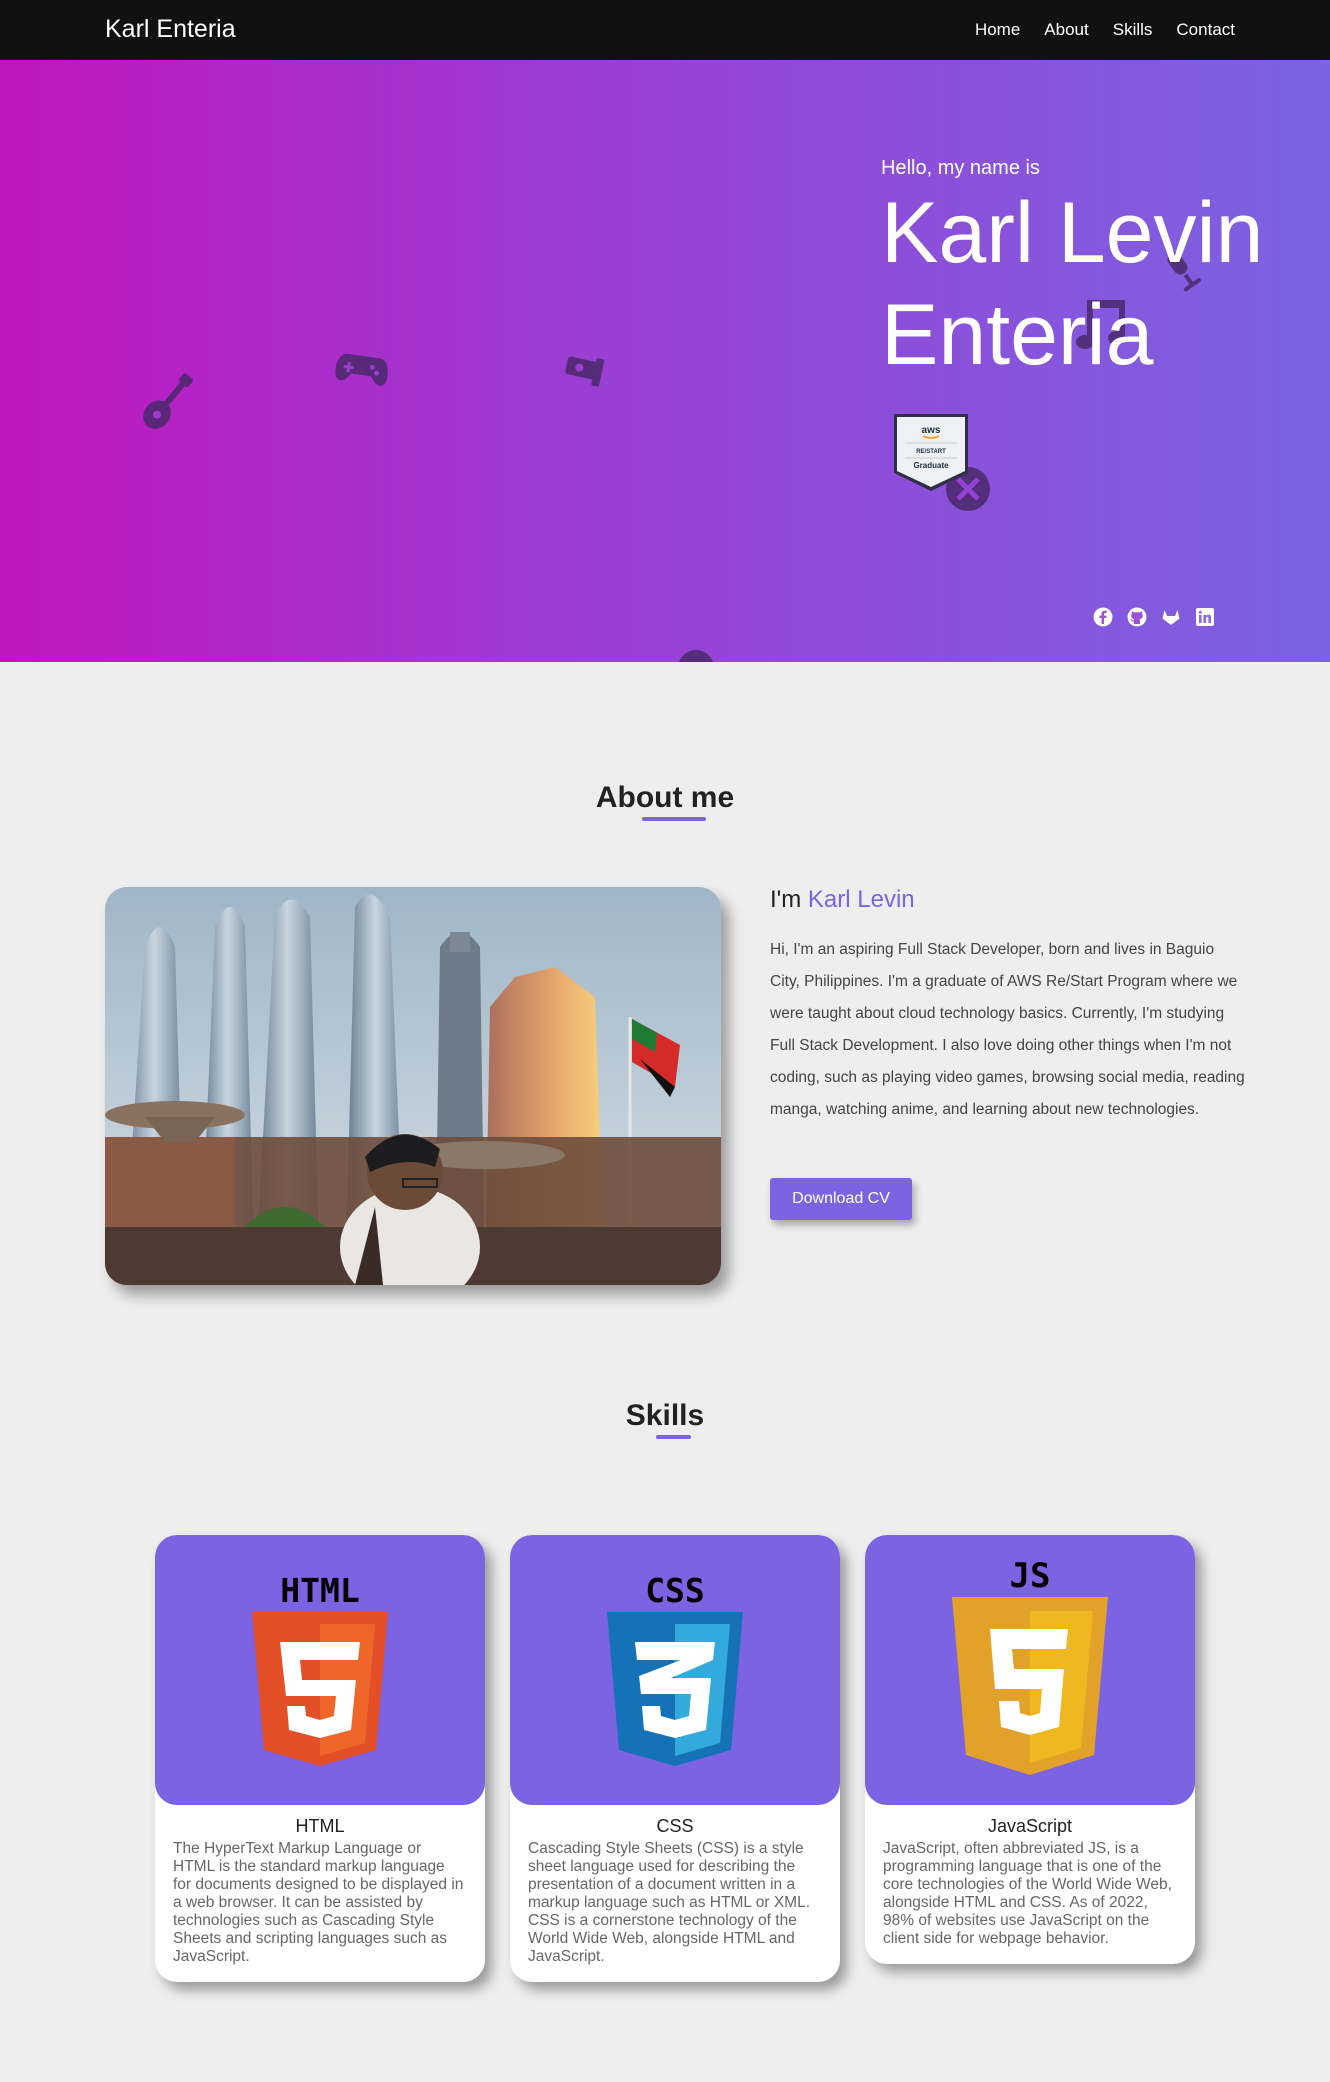 This screenshot has width=1330, height=2082. I want to click on skills-section-title: Skills, so click(665, 1415).